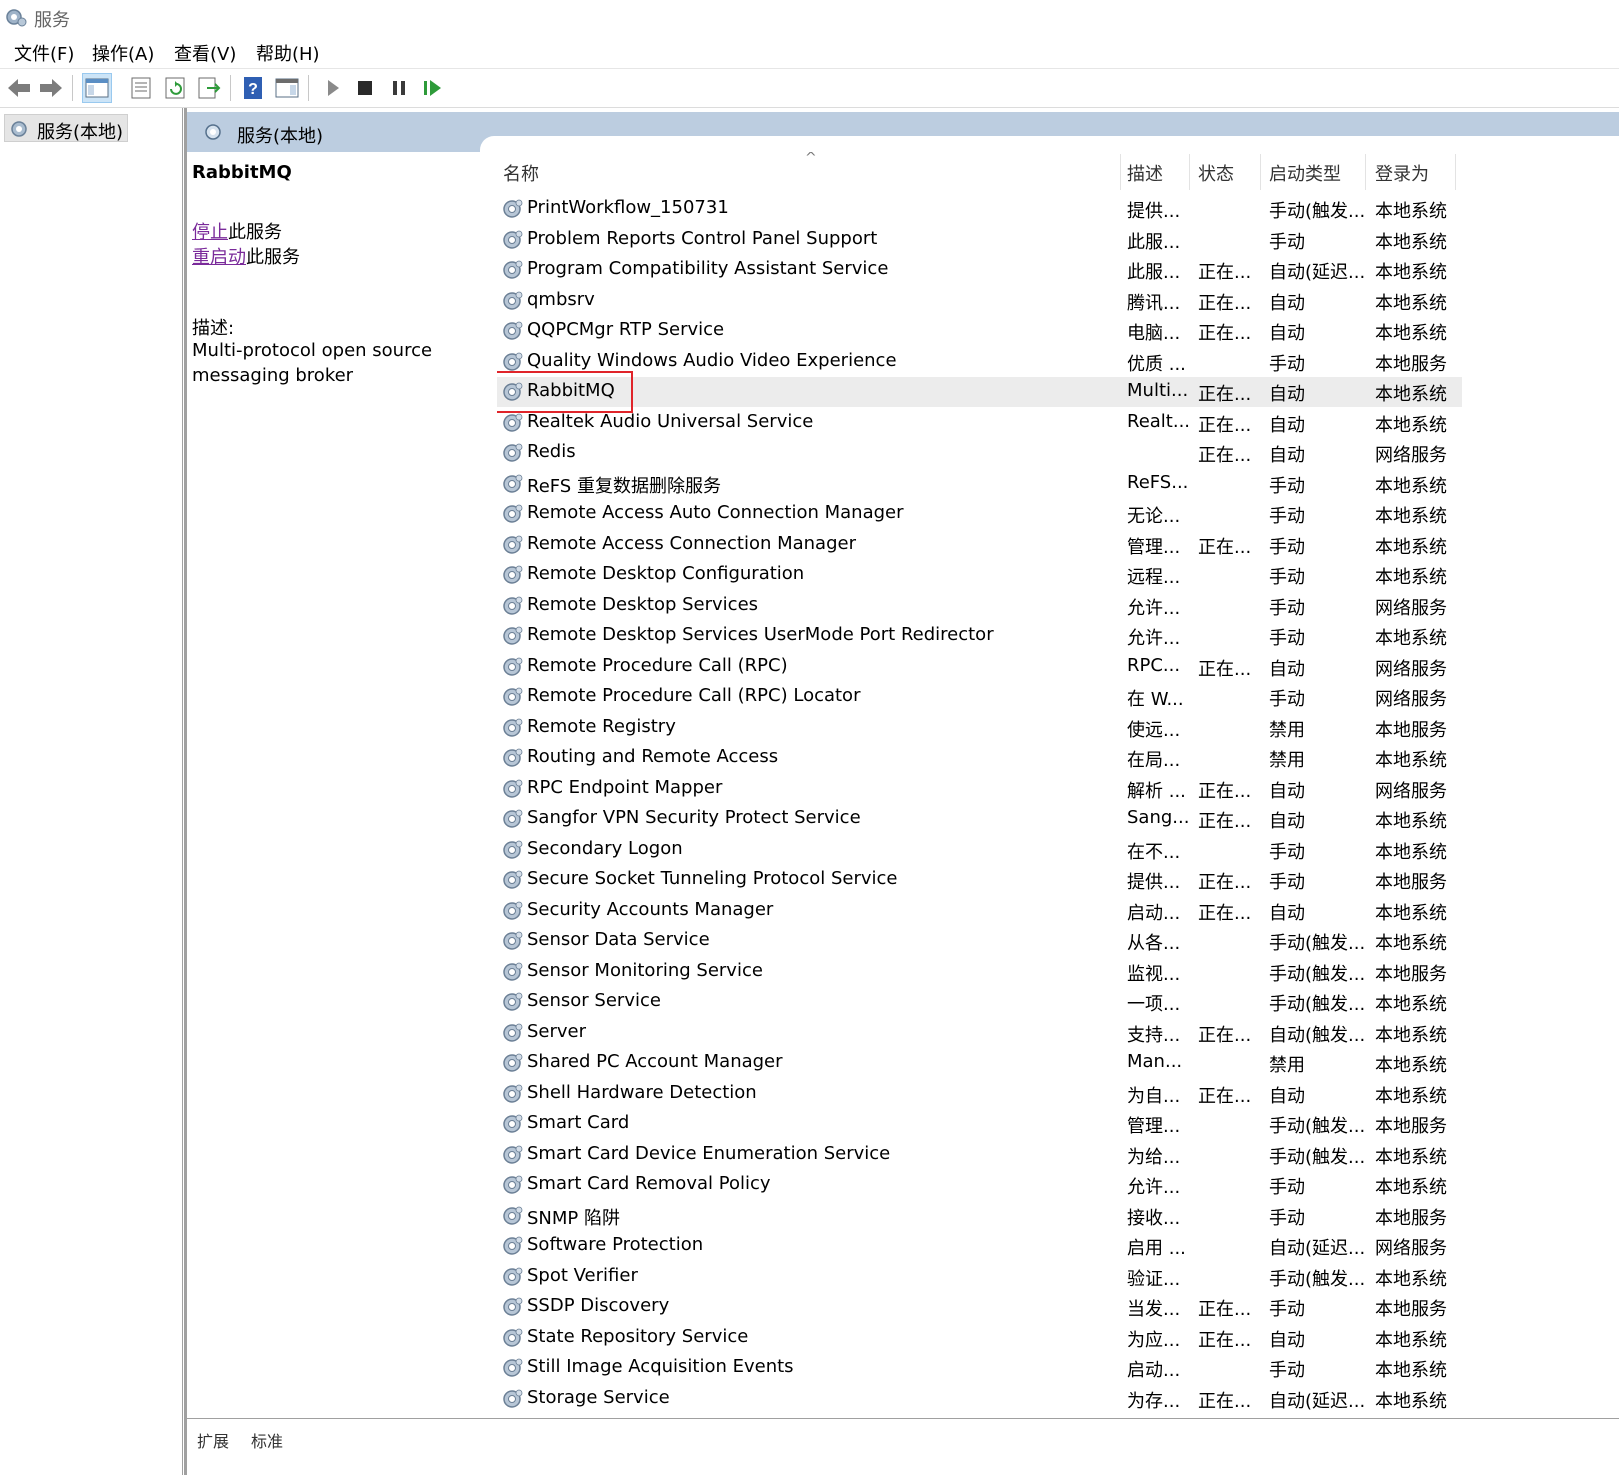 The image size is (1619, 1475). What do you see at coordinates (979, 606) in the screenshot?
I see `service-row: Remote Desktop Services 允许... 手动 网络服务` at bounding box center [979, 606].